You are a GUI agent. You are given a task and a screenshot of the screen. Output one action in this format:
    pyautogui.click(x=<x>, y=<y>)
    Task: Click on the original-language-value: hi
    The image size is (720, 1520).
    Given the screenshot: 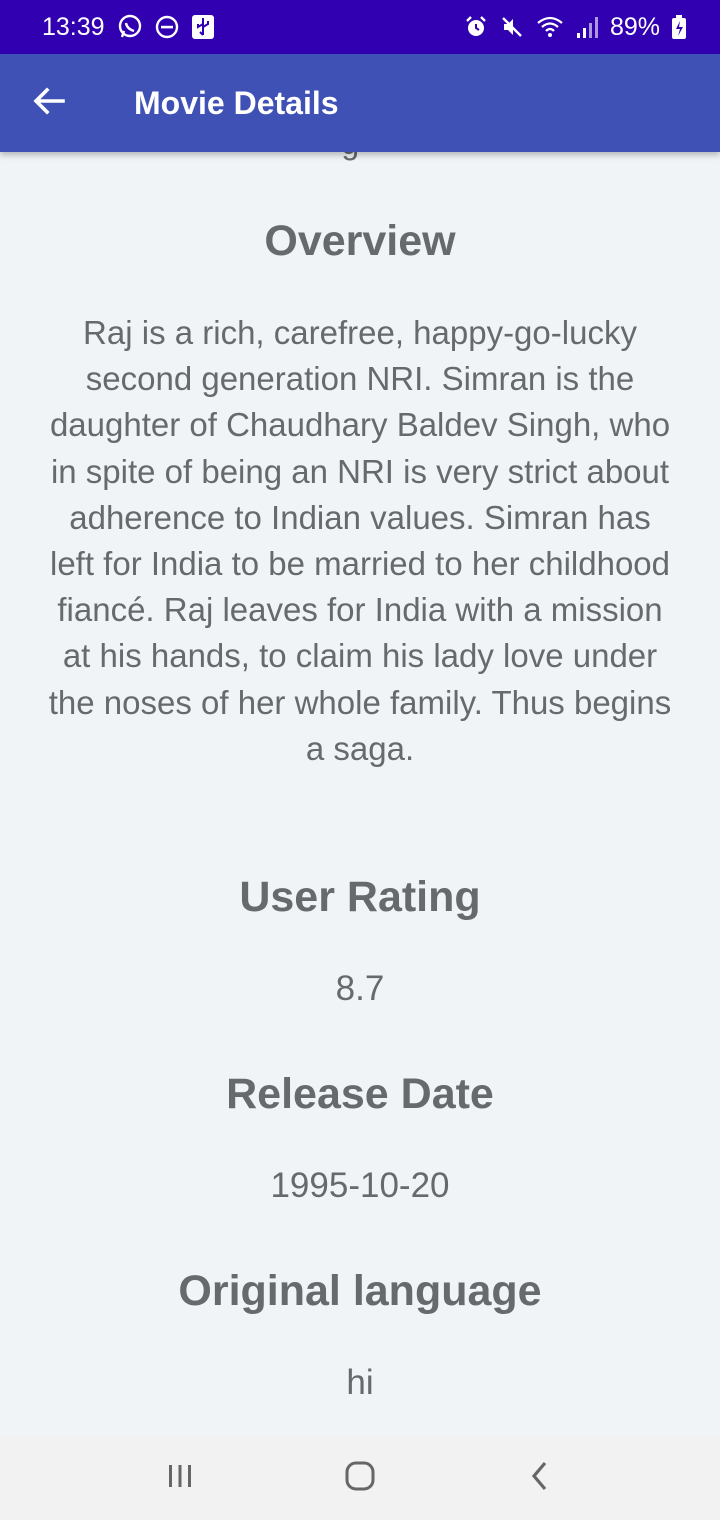 What is the action you would take?
    pyautogui.click(x=360, y=1382)
    